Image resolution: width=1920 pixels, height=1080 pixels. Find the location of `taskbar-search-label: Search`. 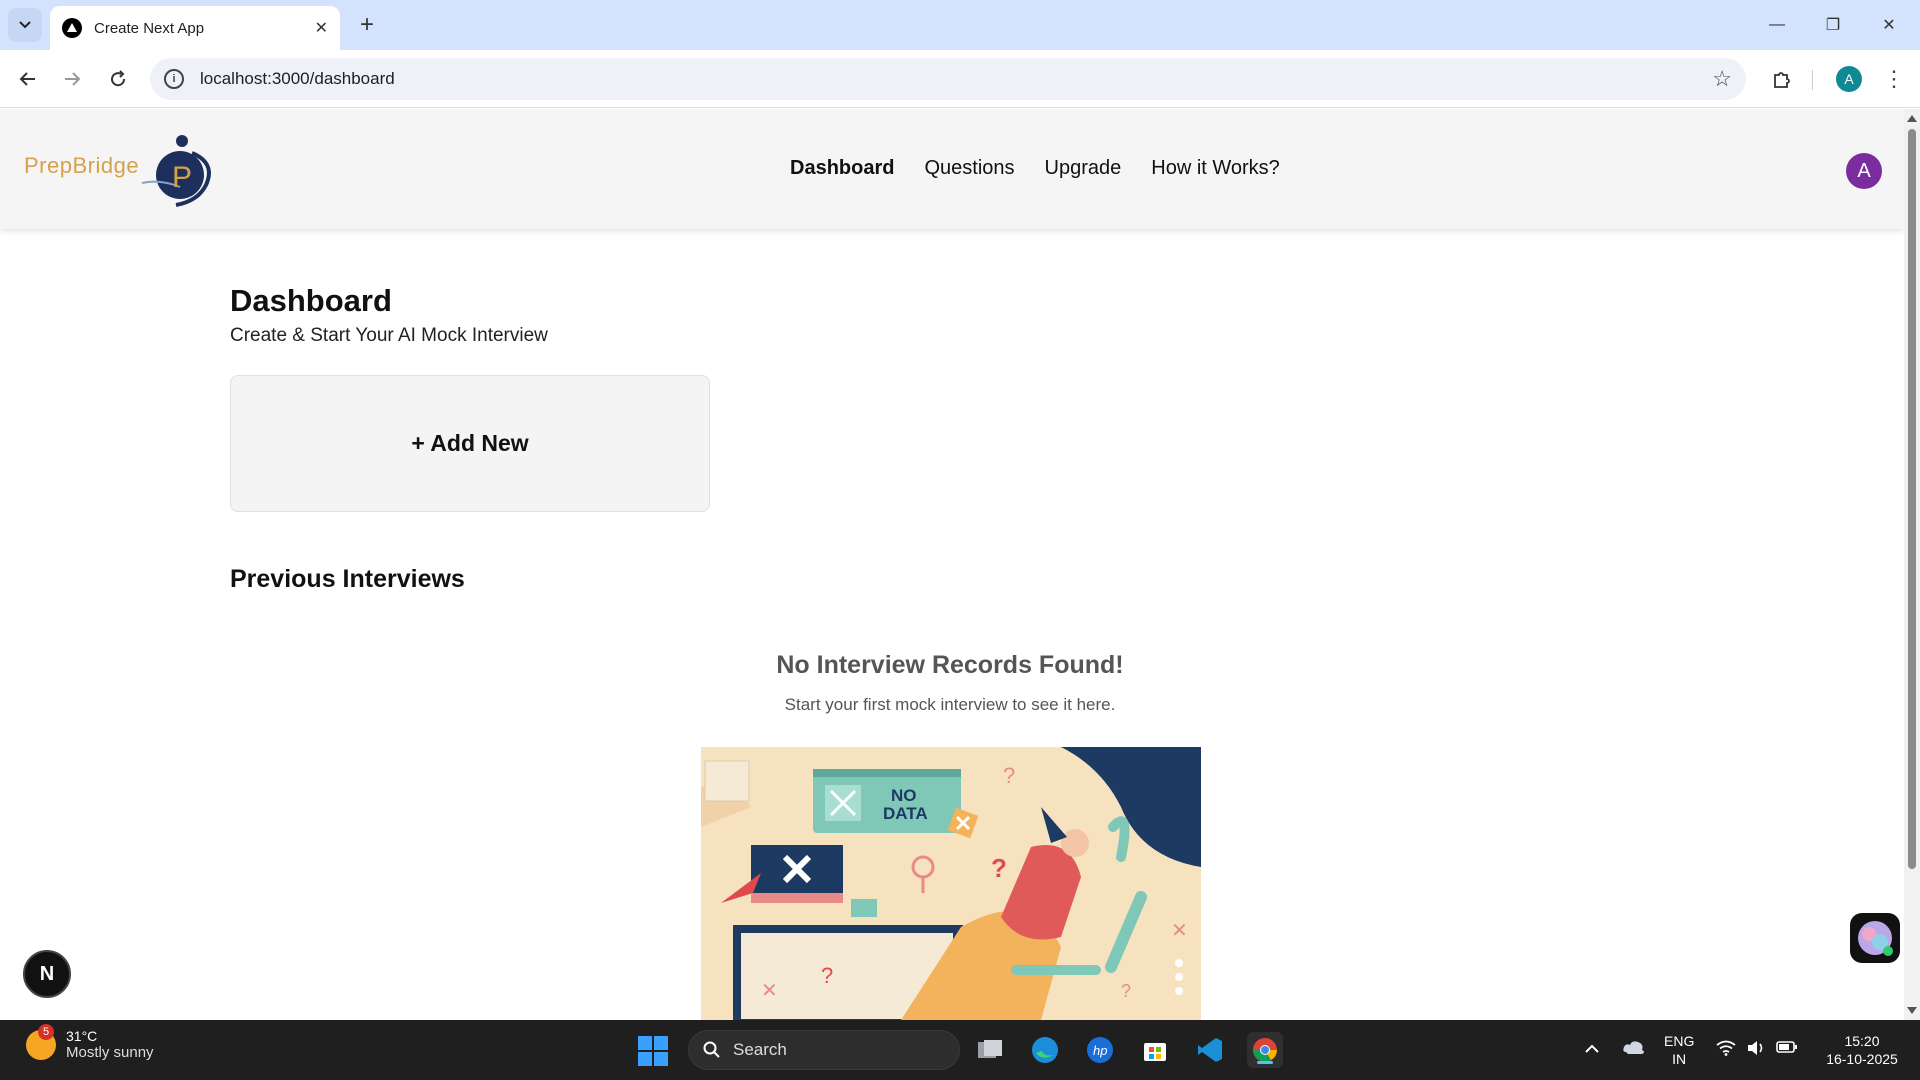

taskbar-search-label: Search is located at coordinates (760, 1049).